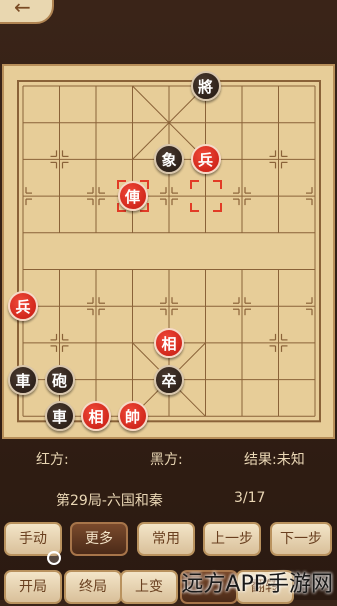  Describe the element at coordinates (33, 587) in the screenshot. I see `opening-button: 开局` at that location.